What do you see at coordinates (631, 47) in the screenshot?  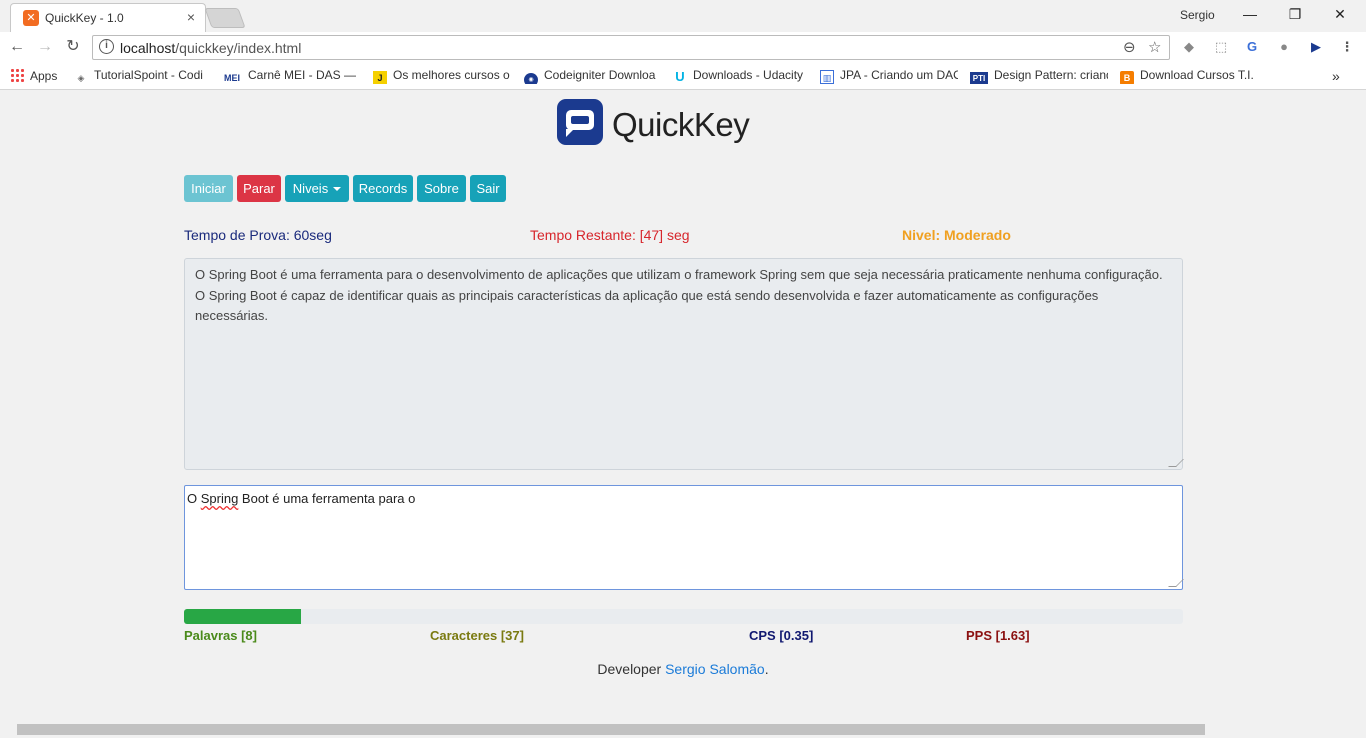 I see `address-bar: i localhost/quickkey/index.html ⊖ ☆` at bounding box center [631, 47].